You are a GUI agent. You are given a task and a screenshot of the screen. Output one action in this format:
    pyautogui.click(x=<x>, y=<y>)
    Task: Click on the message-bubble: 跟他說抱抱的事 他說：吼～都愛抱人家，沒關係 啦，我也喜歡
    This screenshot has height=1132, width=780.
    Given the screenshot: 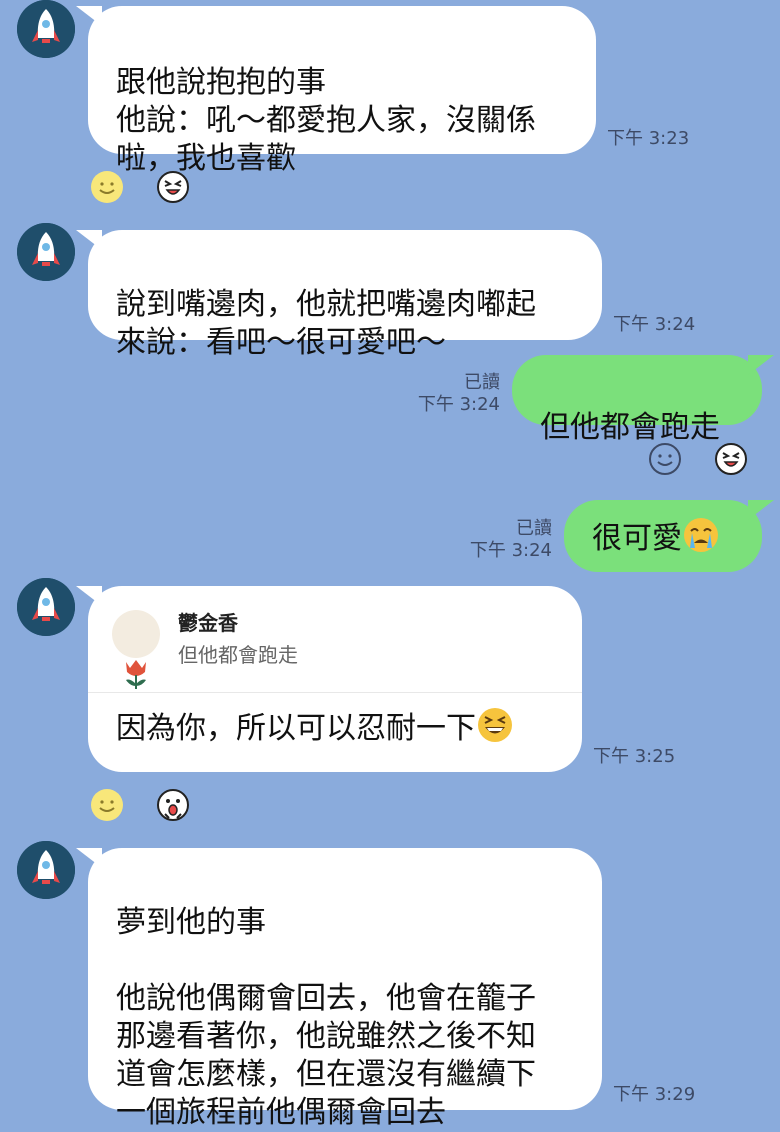 What is the action you would take?
    pyautogui.click(x=336, y=91)
    